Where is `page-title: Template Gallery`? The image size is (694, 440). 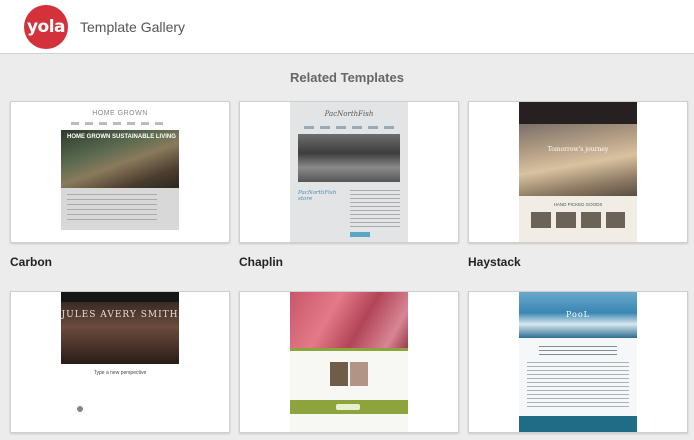 page-title: Template Gallery is located at coordinates (133, 26).